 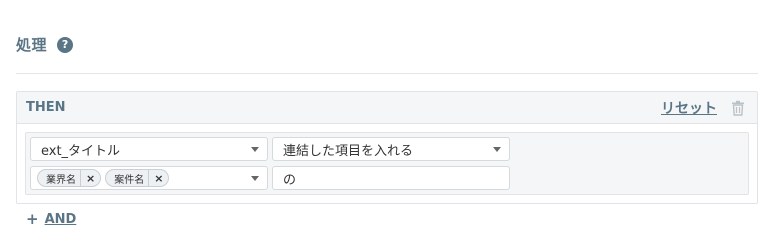 What do you see at coordinates (61, 180) in the screenshot?
I see `source-tag-label: 業界名` at bounding box center [61, 180].